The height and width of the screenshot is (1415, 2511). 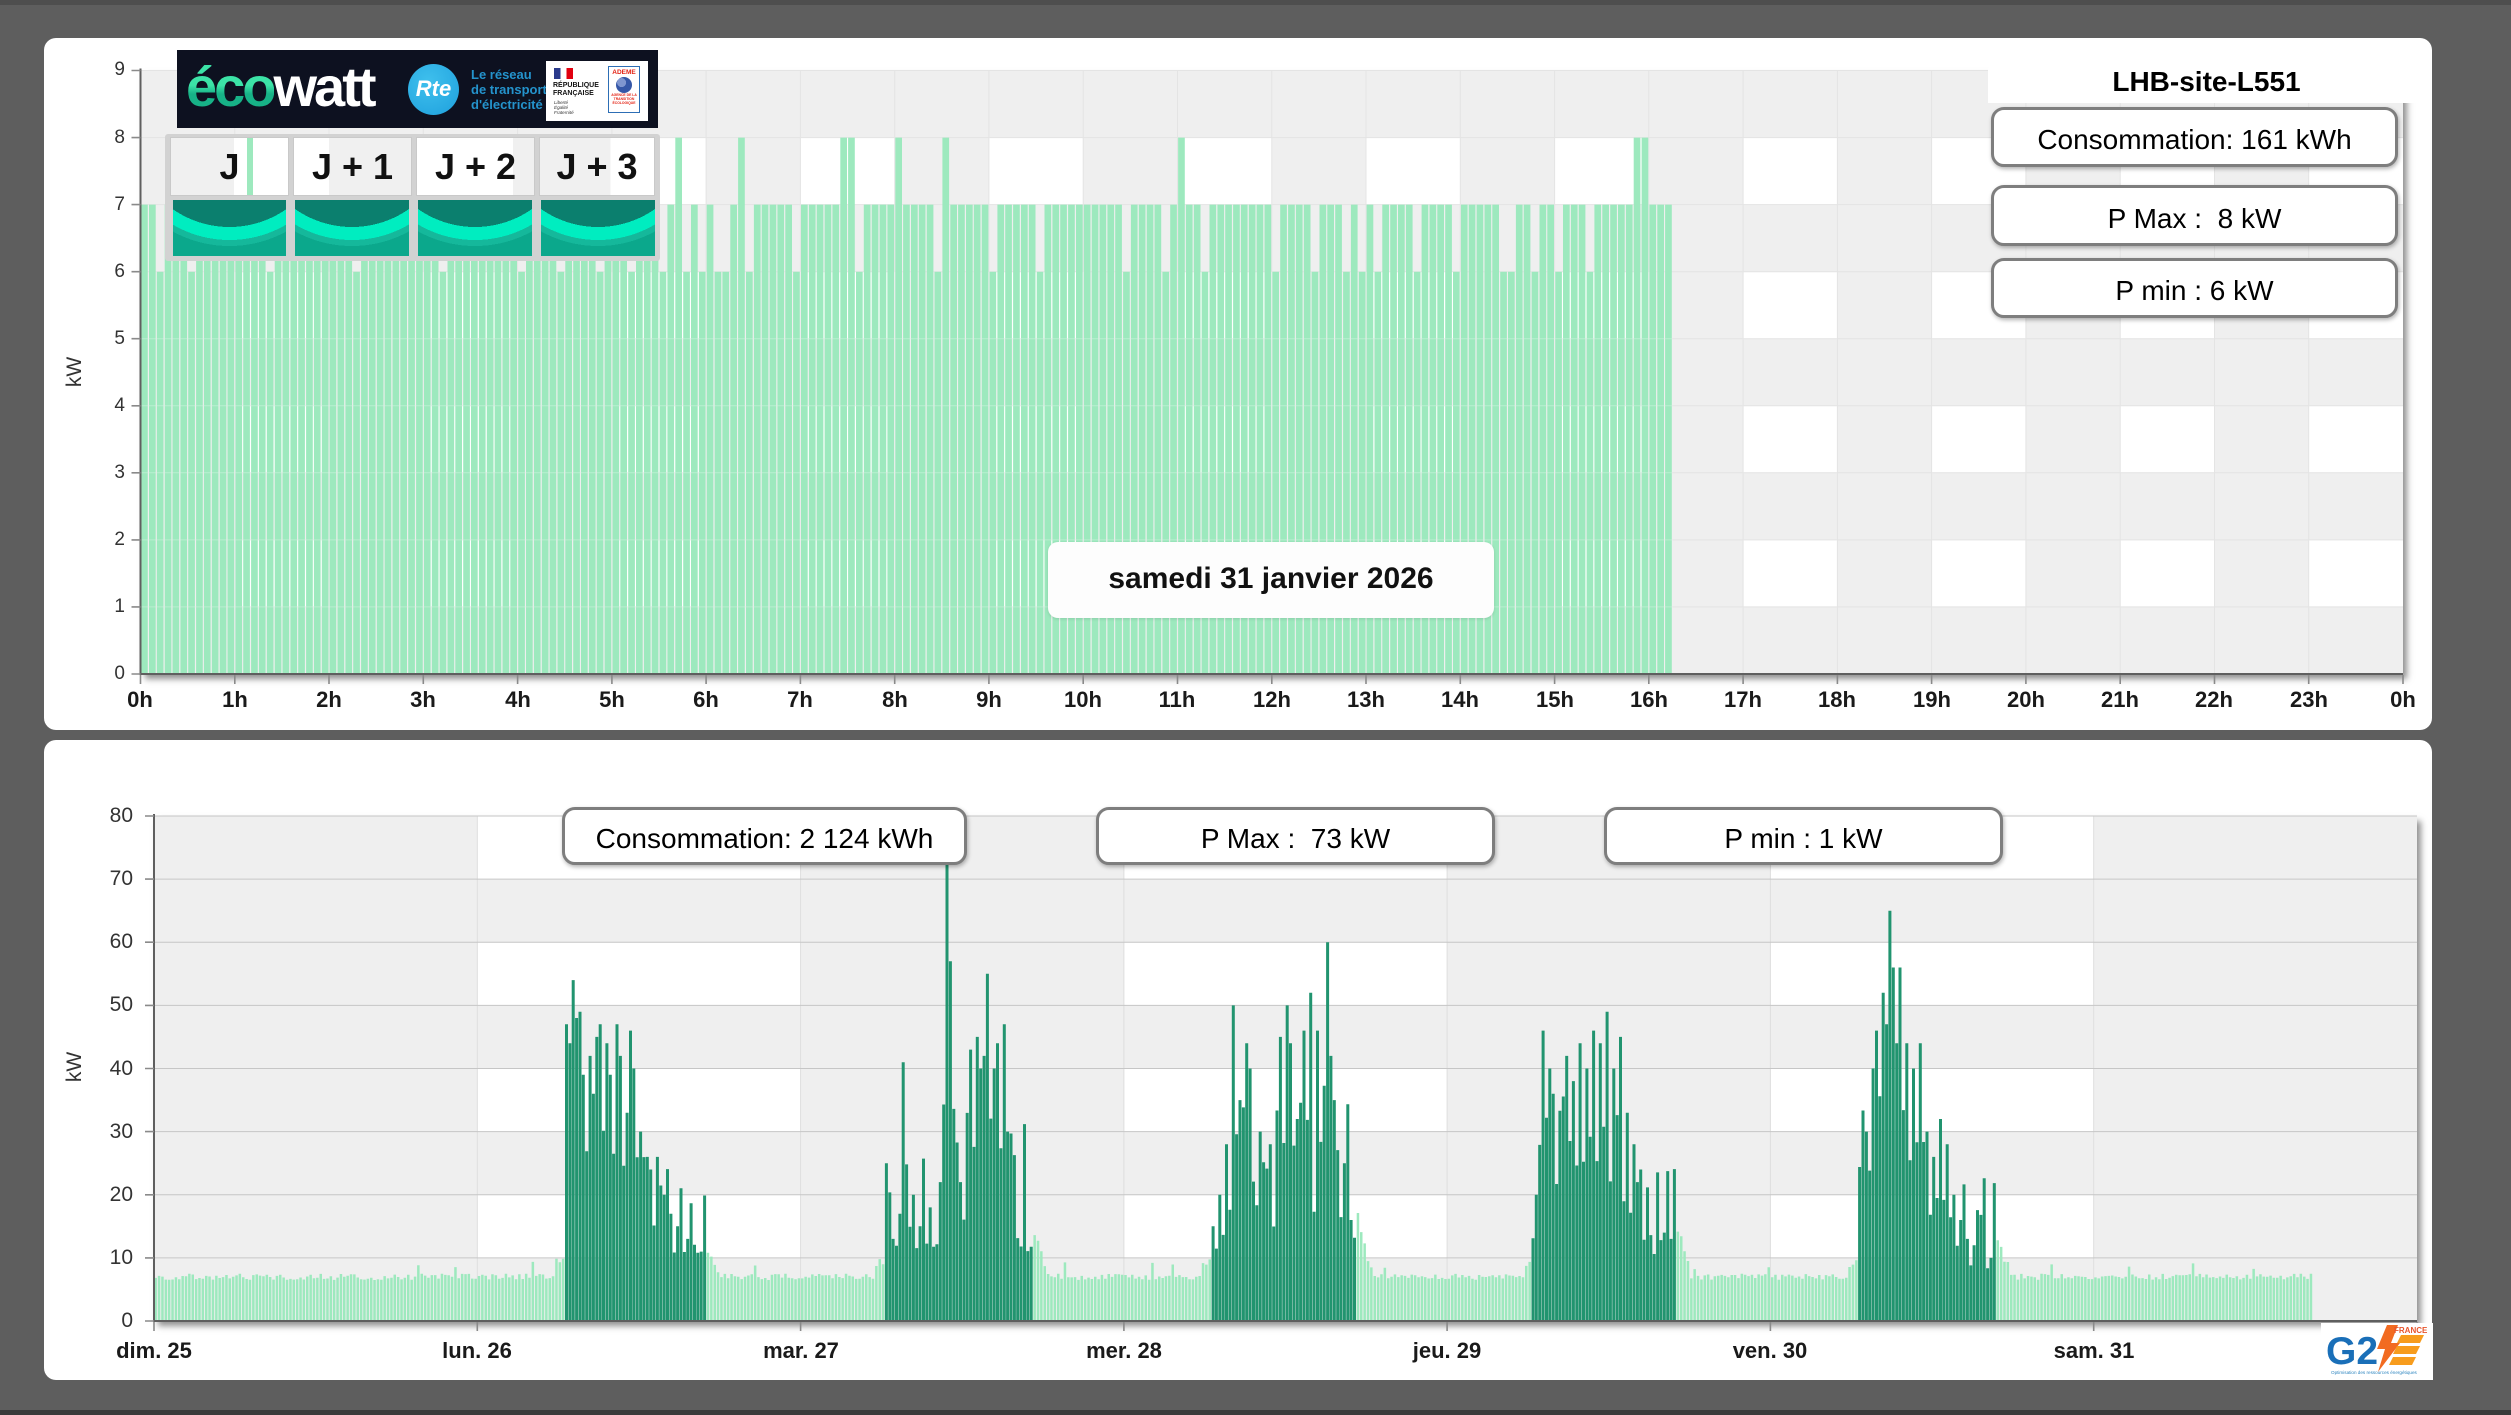 I want to click on svg-text: G2, so click(x=2352, y=1351).